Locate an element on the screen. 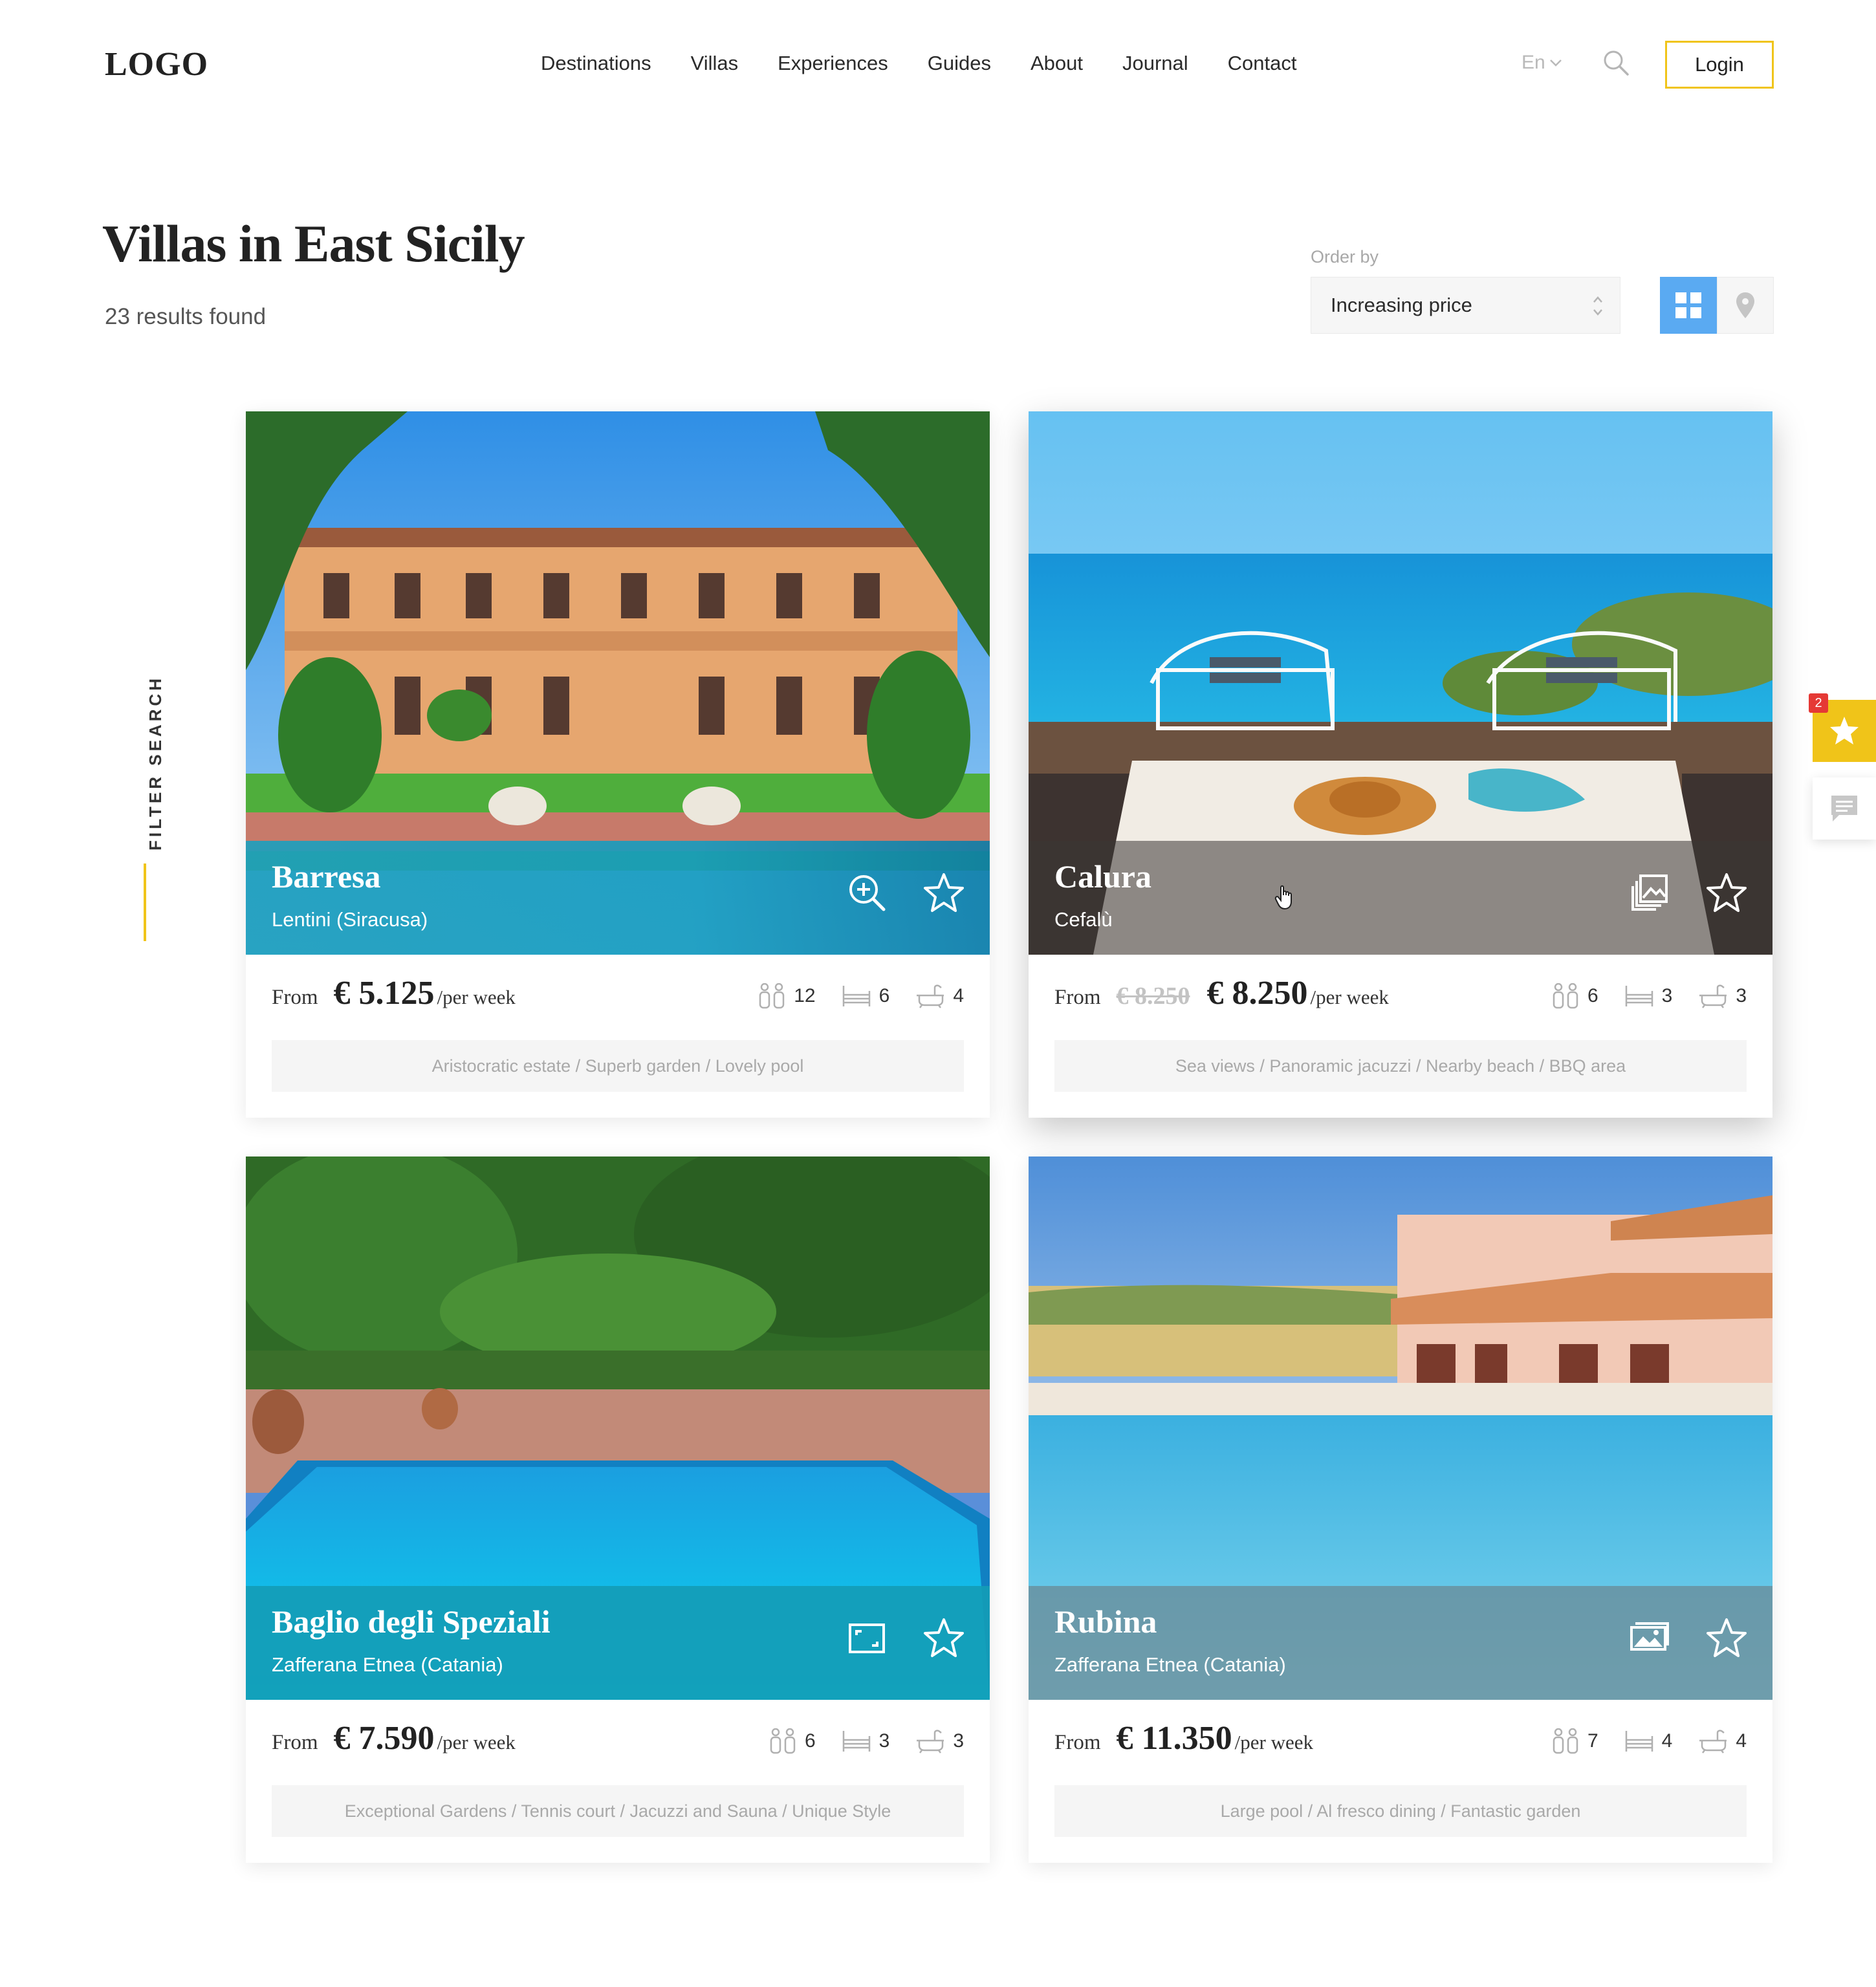 The width and height of the screenshot is (1876, 1987). filter-search-label: FILTER SEARCH is located at coordinates (155, 763).